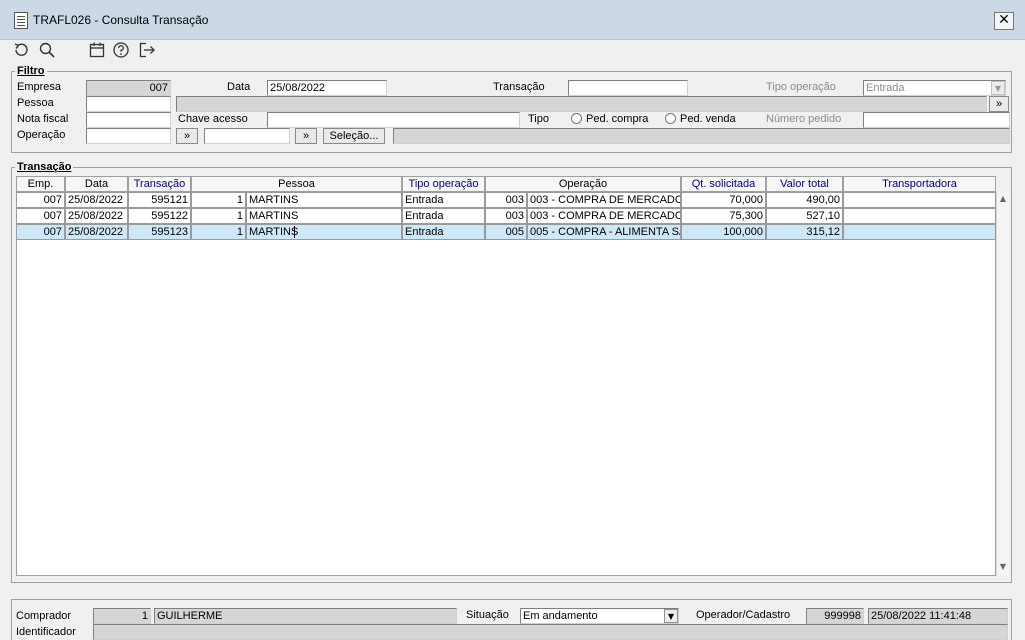 The height and width of the screenshot is (640, 1025). What do you see at coordinates (1002, 384) in the screenshot?
I see `vertical-scrollbar` at bounding box center [1002, 384].